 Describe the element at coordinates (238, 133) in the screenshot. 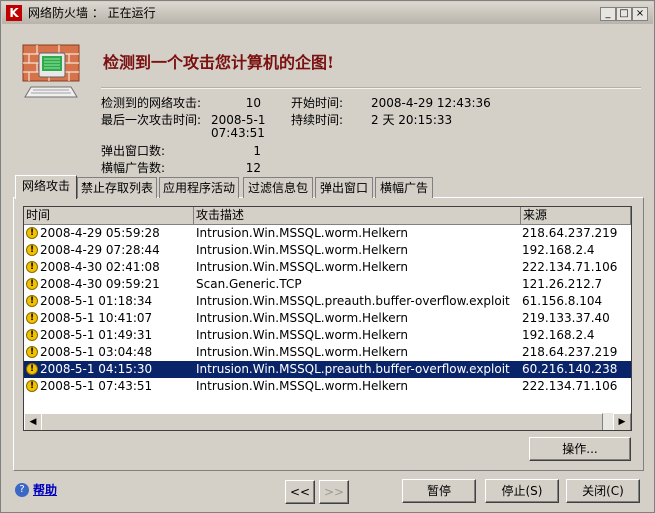

I see `last-attack-time: 07:43:51` at that location.